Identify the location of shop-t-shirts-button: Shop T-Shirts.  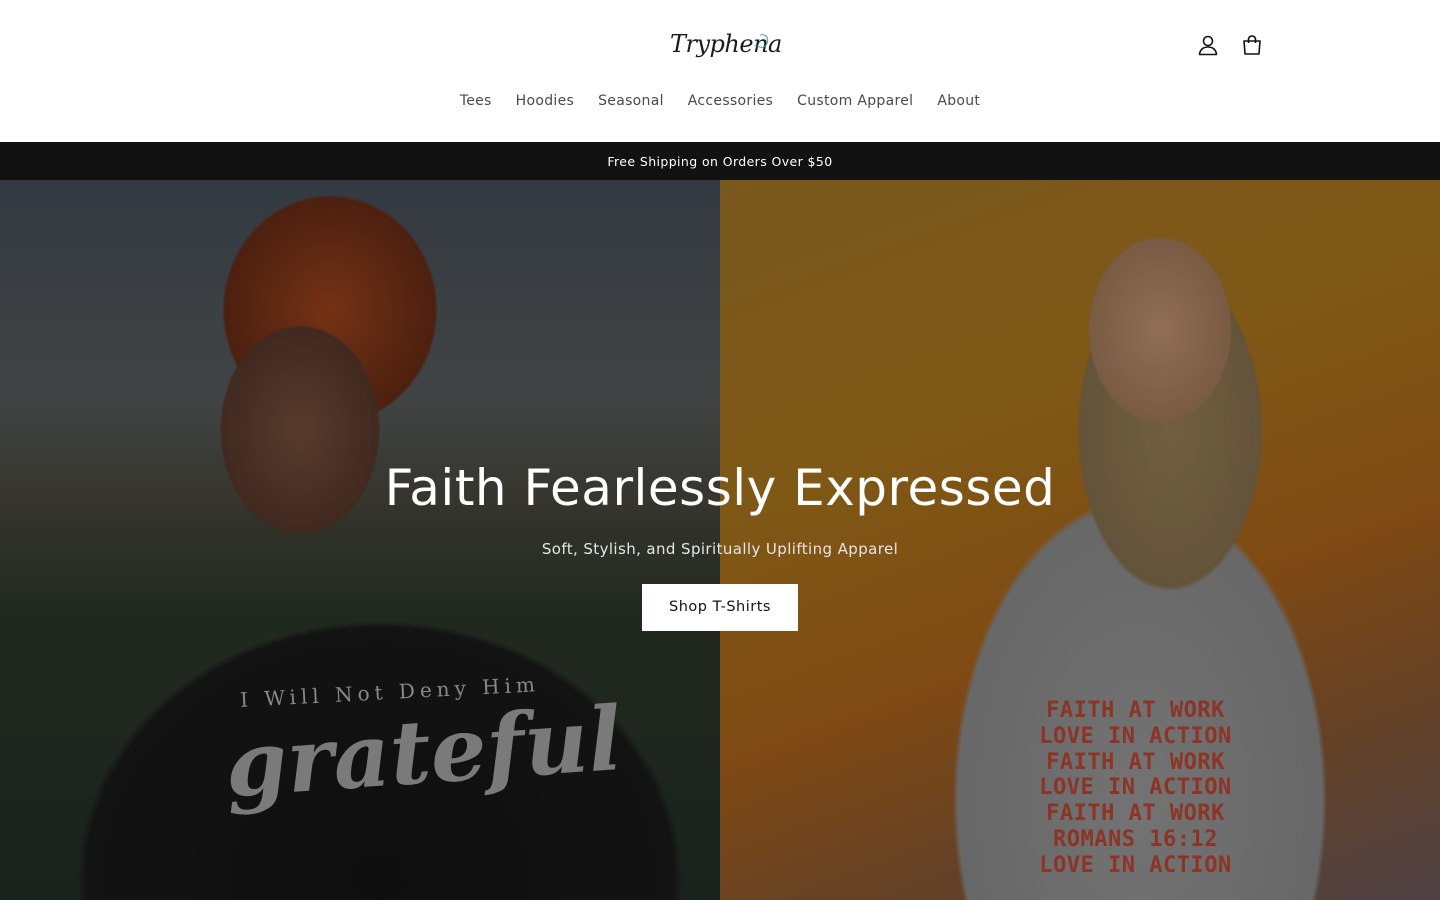
(720, 607).